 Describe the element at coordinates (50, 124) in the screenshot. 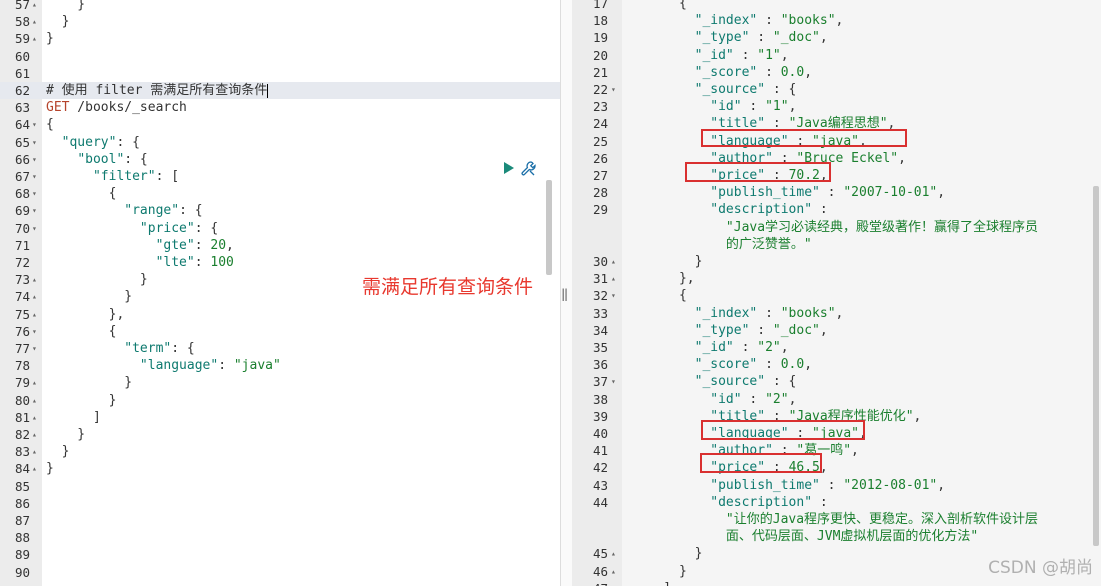

I see `code-text: {` at that location.